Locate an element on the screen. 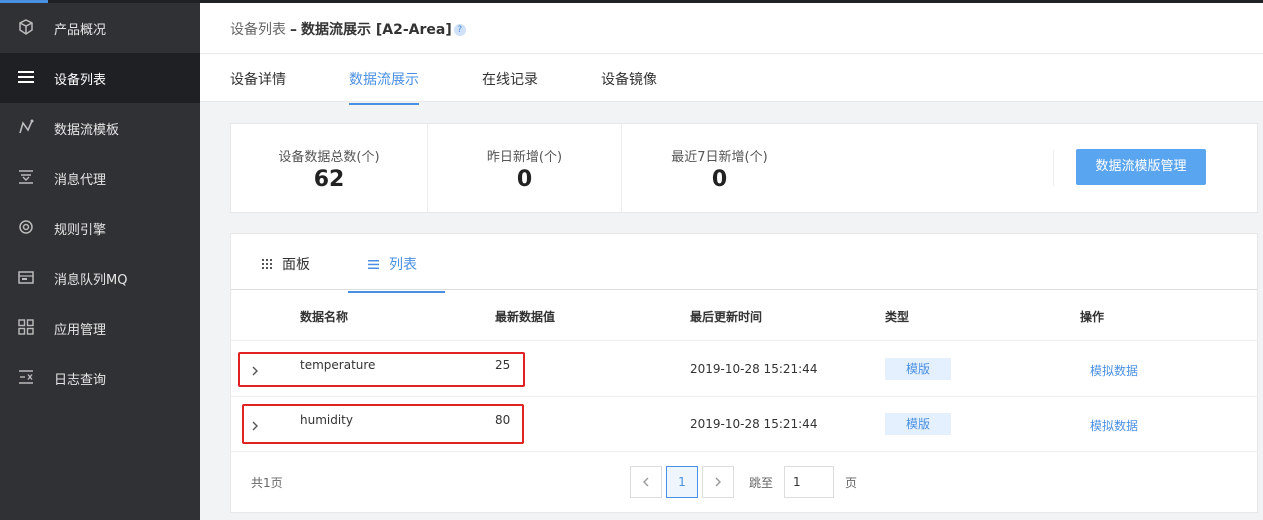  sidebar-item-label: 设备列表 is located at coordinates (80, 80).